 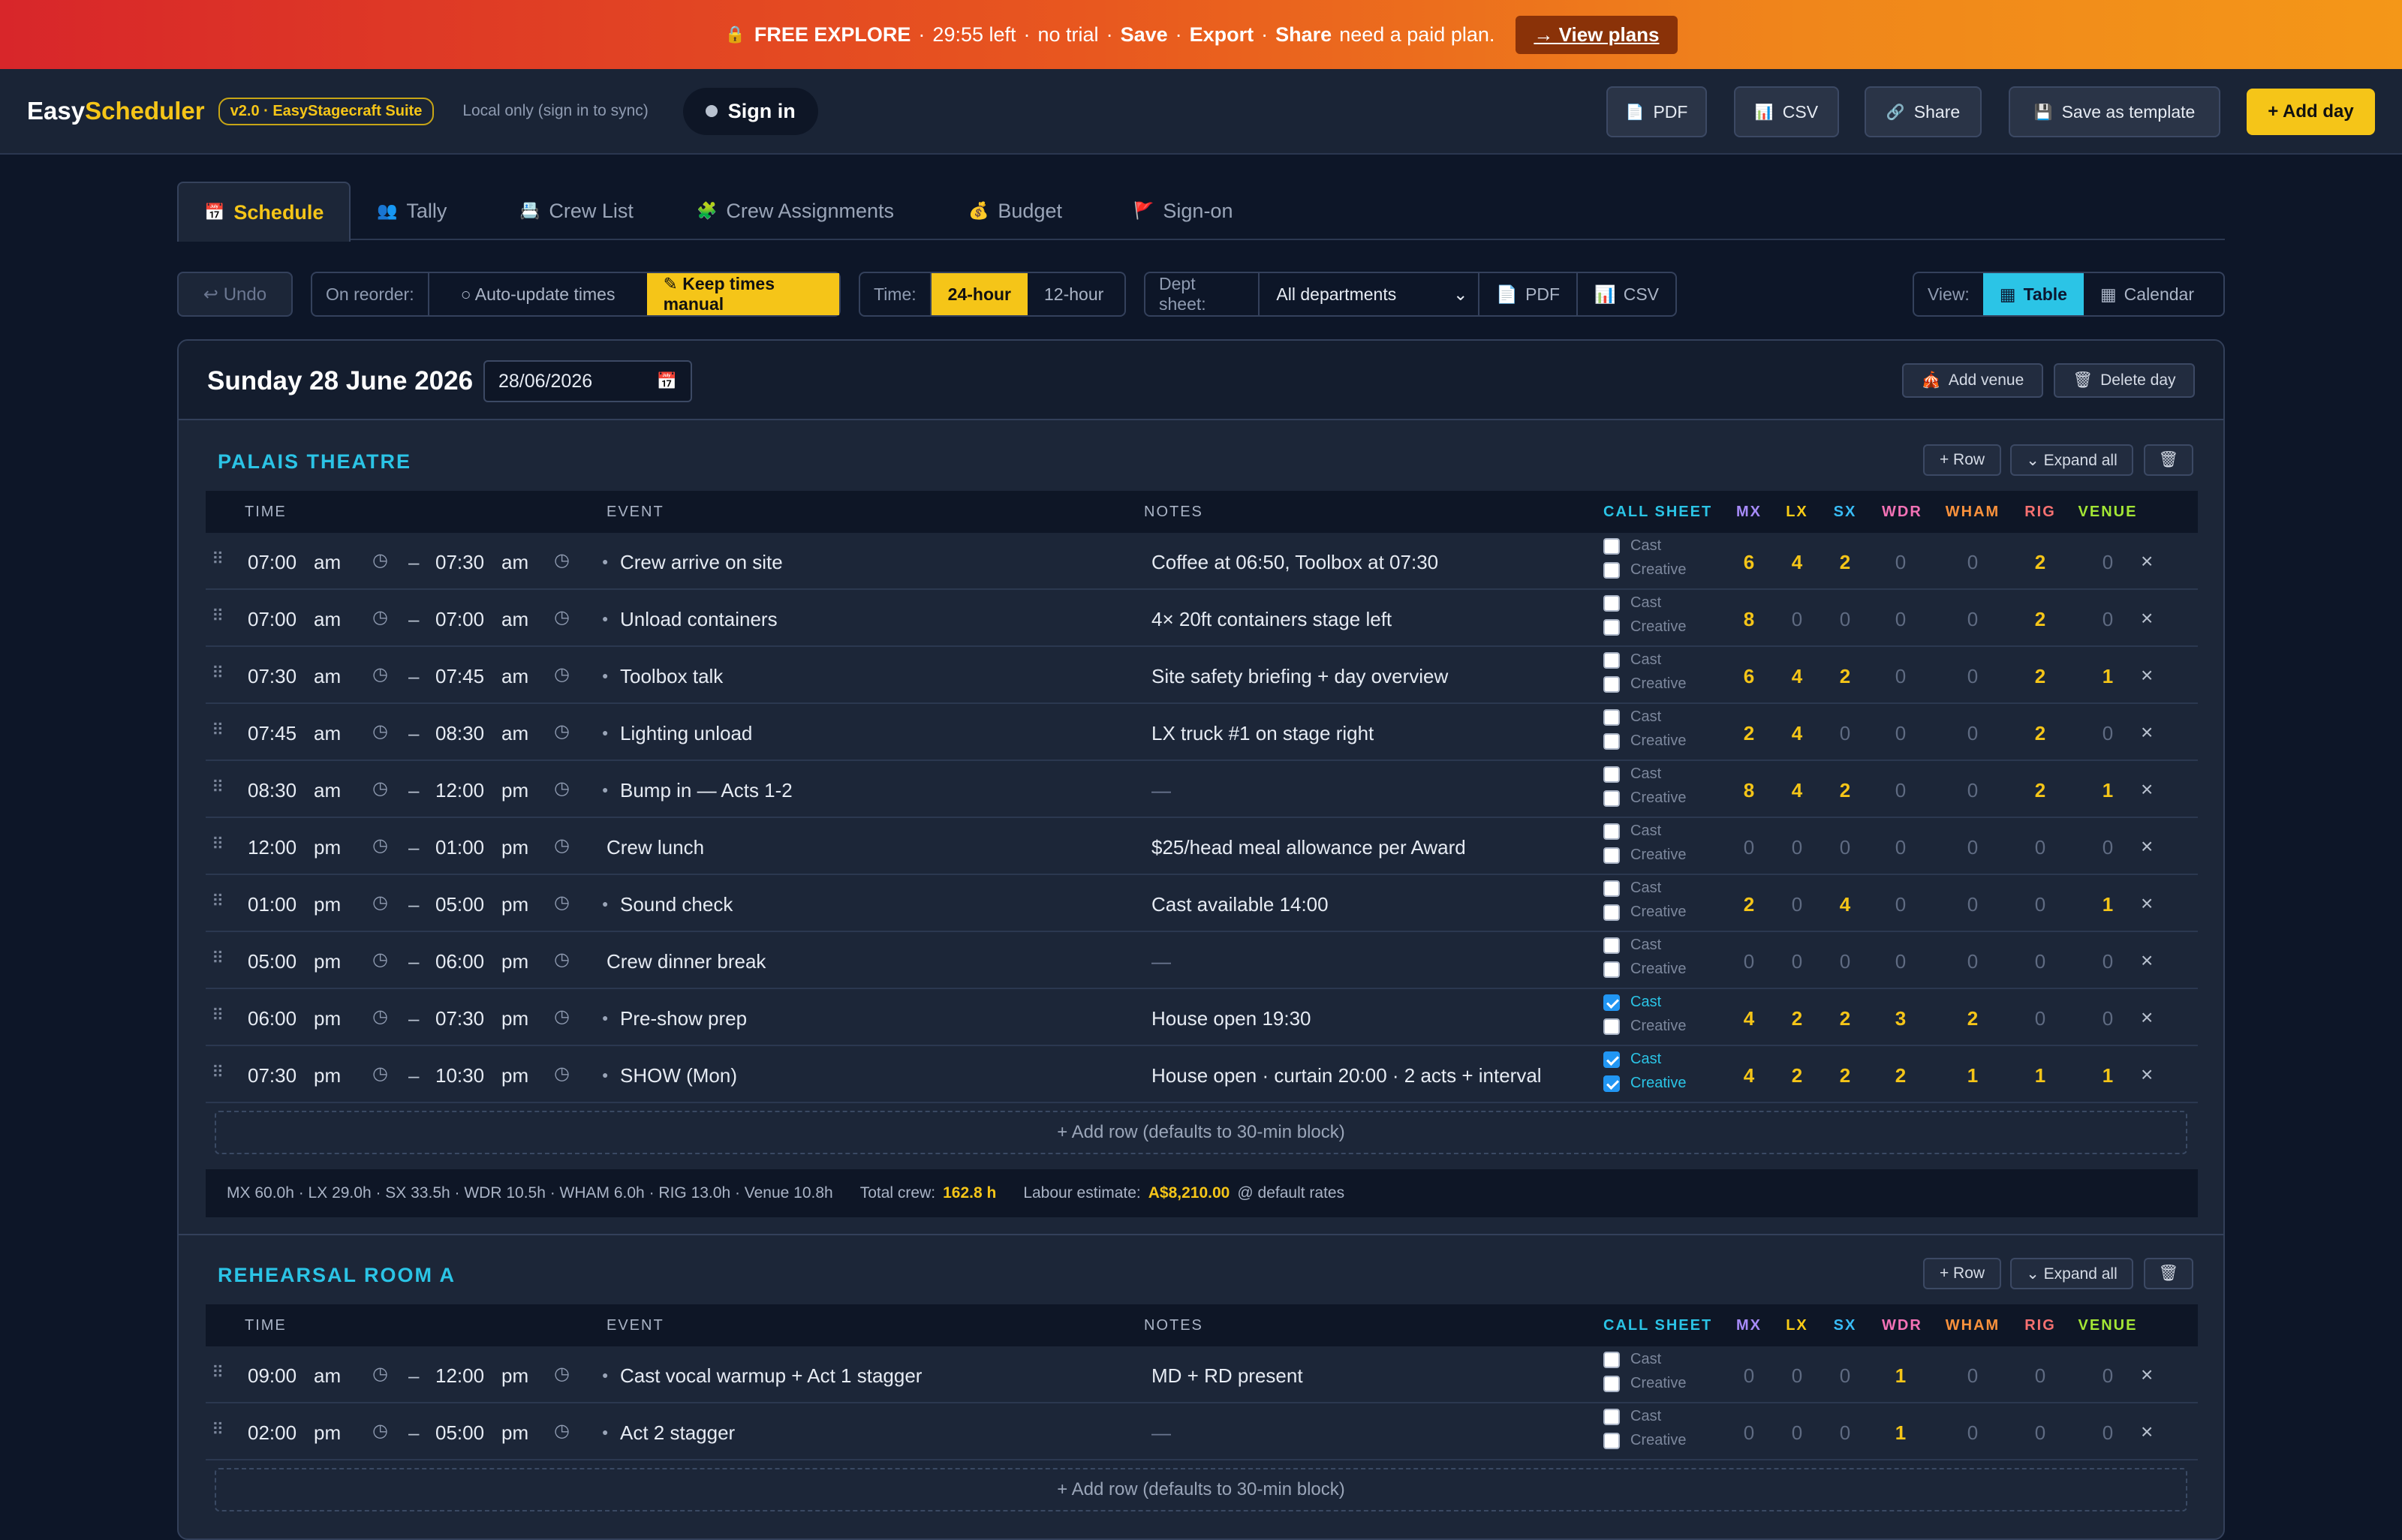 I want to click on 24-hour-option: 24-hour, so click(x=979, y=294).